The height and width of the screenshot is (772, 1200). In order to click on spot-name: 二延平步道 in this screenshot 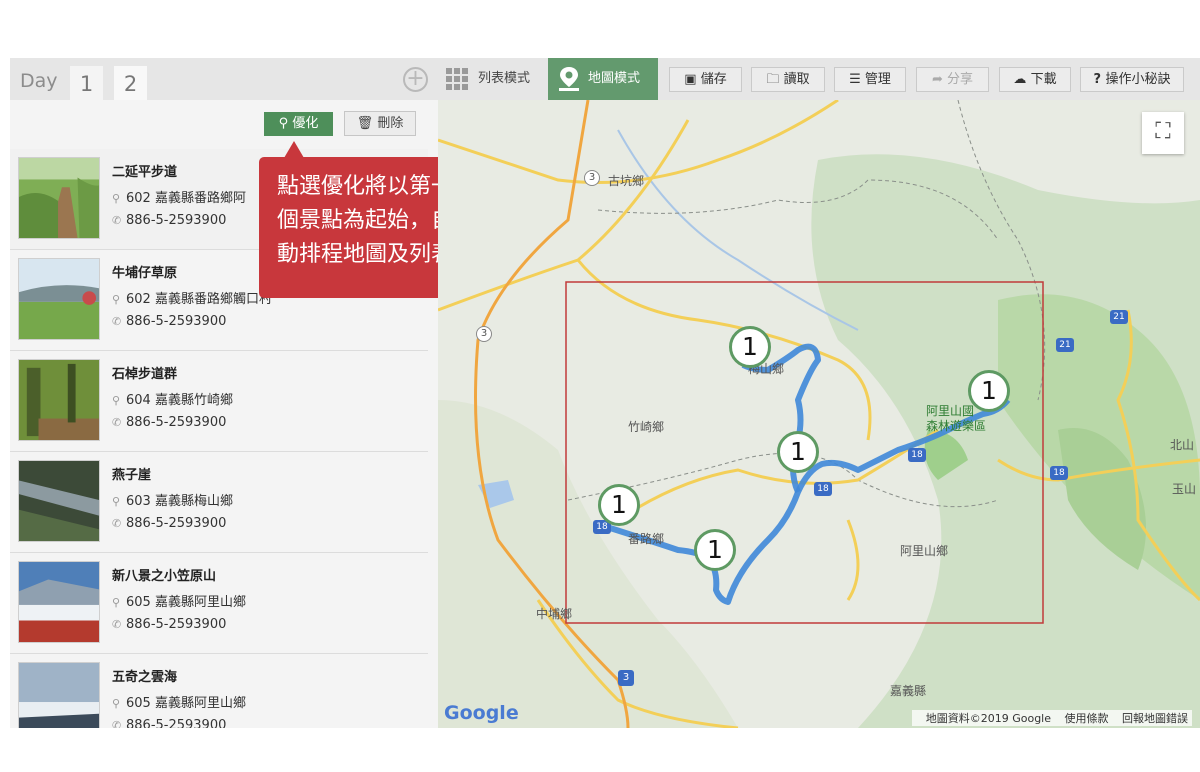, I will do `click(145, 172)`.